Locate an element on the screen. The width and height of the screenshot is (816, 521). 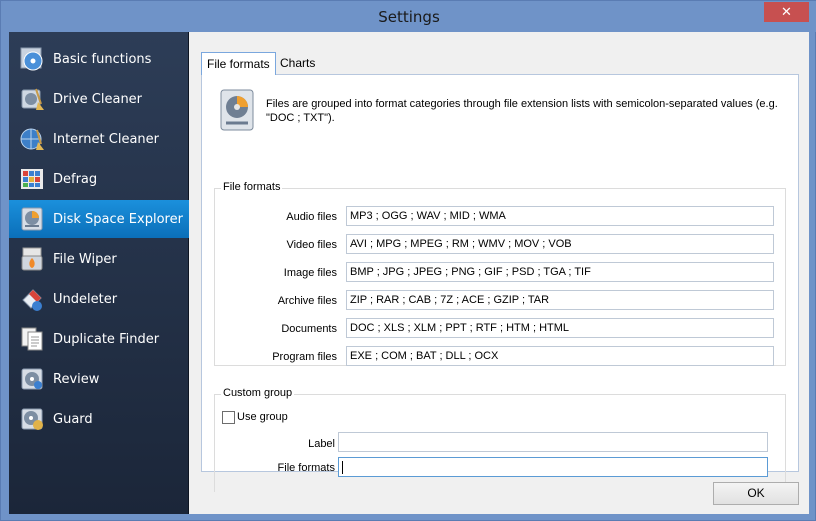
sidebar-item-basic-functions: Basic functions is located at coordinates (99, 59).